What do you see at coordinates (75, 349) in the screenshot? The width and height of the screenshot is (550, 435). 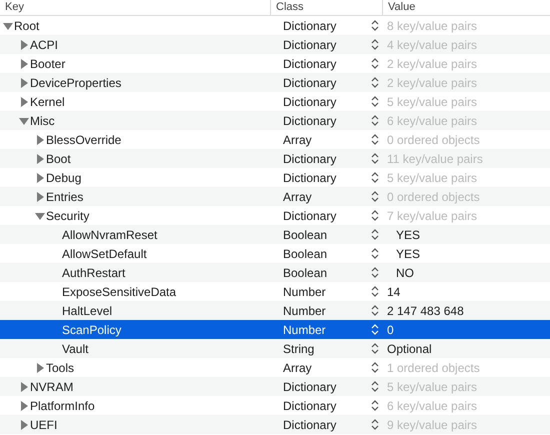 I see `key-text: Vault` at bounding box center [75, 349].